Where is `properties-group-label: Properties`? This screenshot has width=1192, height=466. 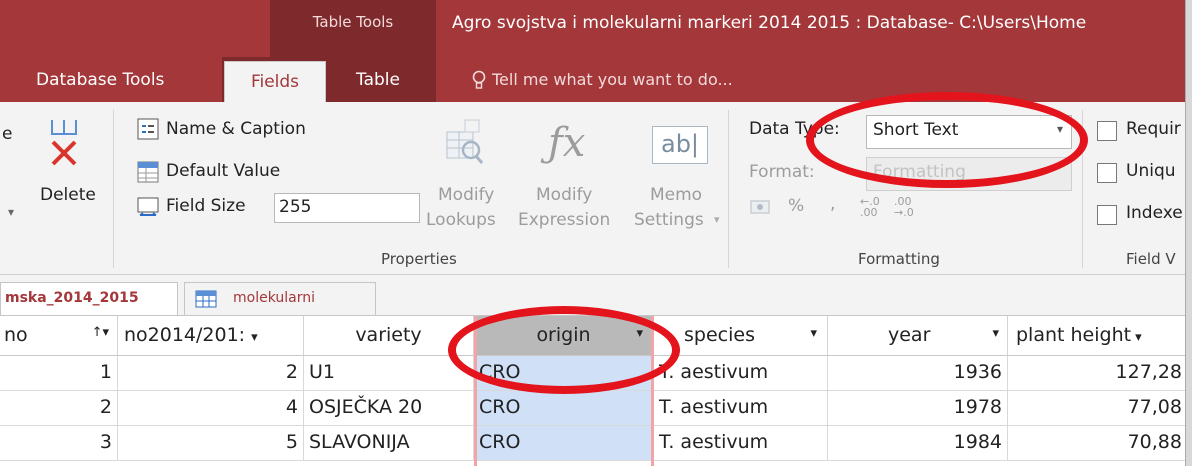
properties-group-label: Properties is located at coordinates (419, 259).